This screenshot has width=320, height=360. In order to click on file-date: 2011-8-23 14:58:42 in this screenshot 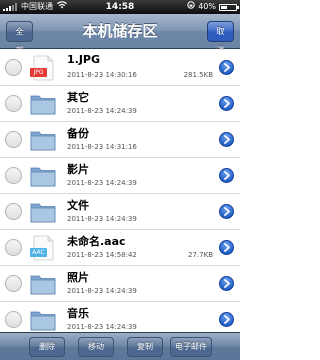, I will do `click(102, 255)`.